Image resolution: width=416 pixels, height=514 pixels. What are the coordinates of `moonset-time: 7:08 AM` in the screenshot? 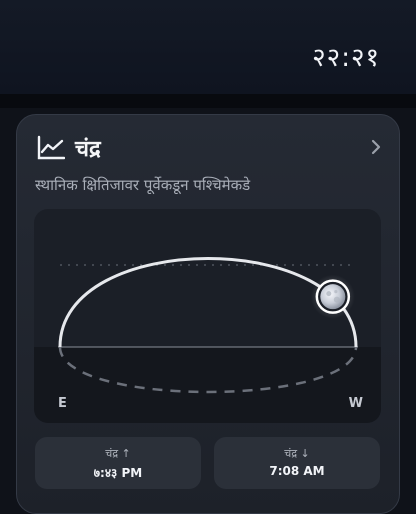 It's located at (297, 471).